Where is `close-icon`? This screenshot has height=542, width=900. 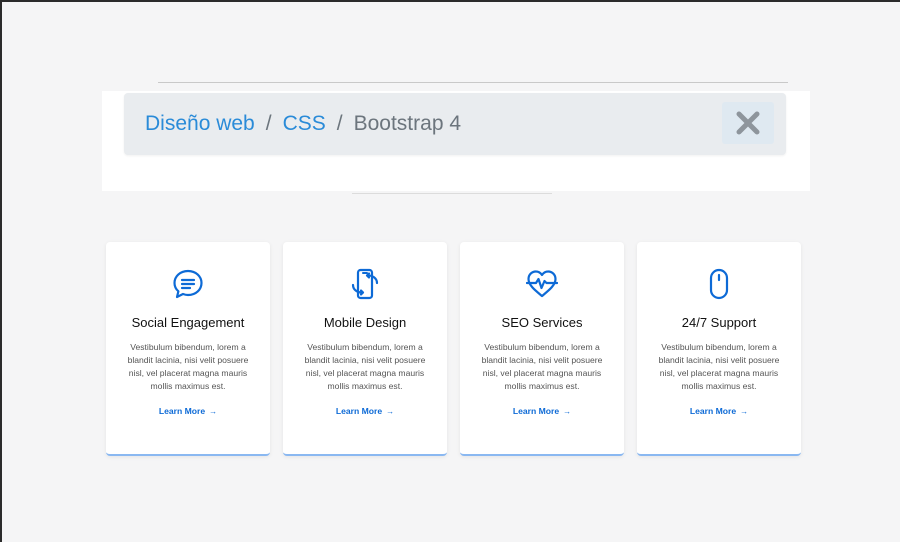 close-icon is located at coordinates (748, 123).